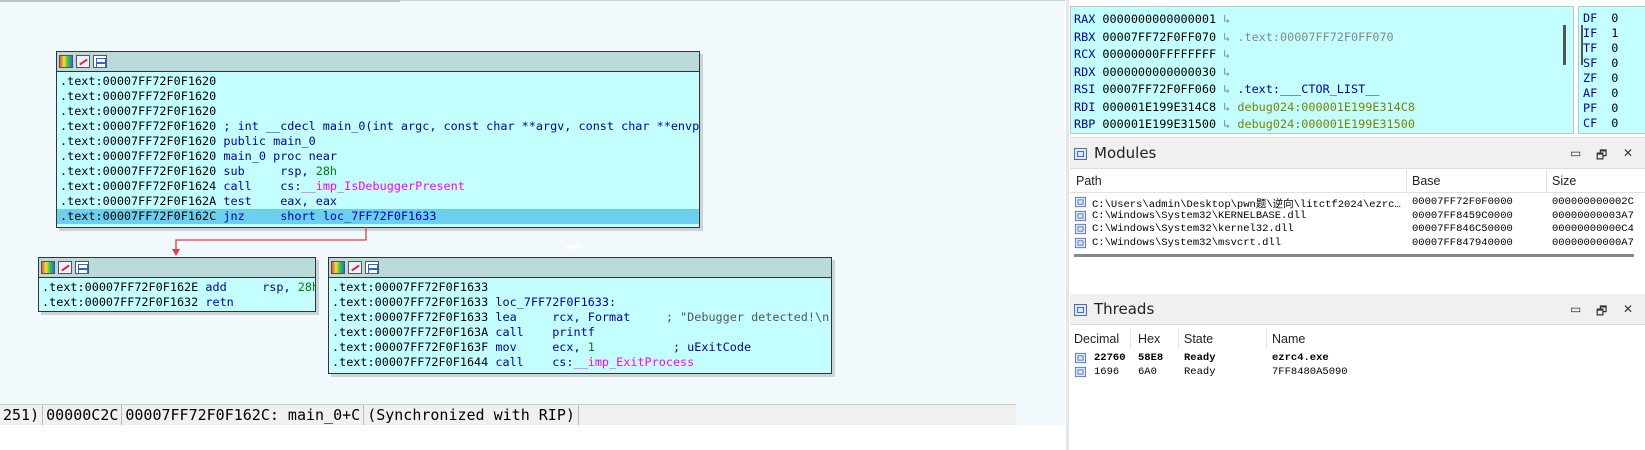 This screenshot has height=450, width=1645. Describe the element at coordinates (1198, 339) in the screenshot. I see `col-state: State` at that location.